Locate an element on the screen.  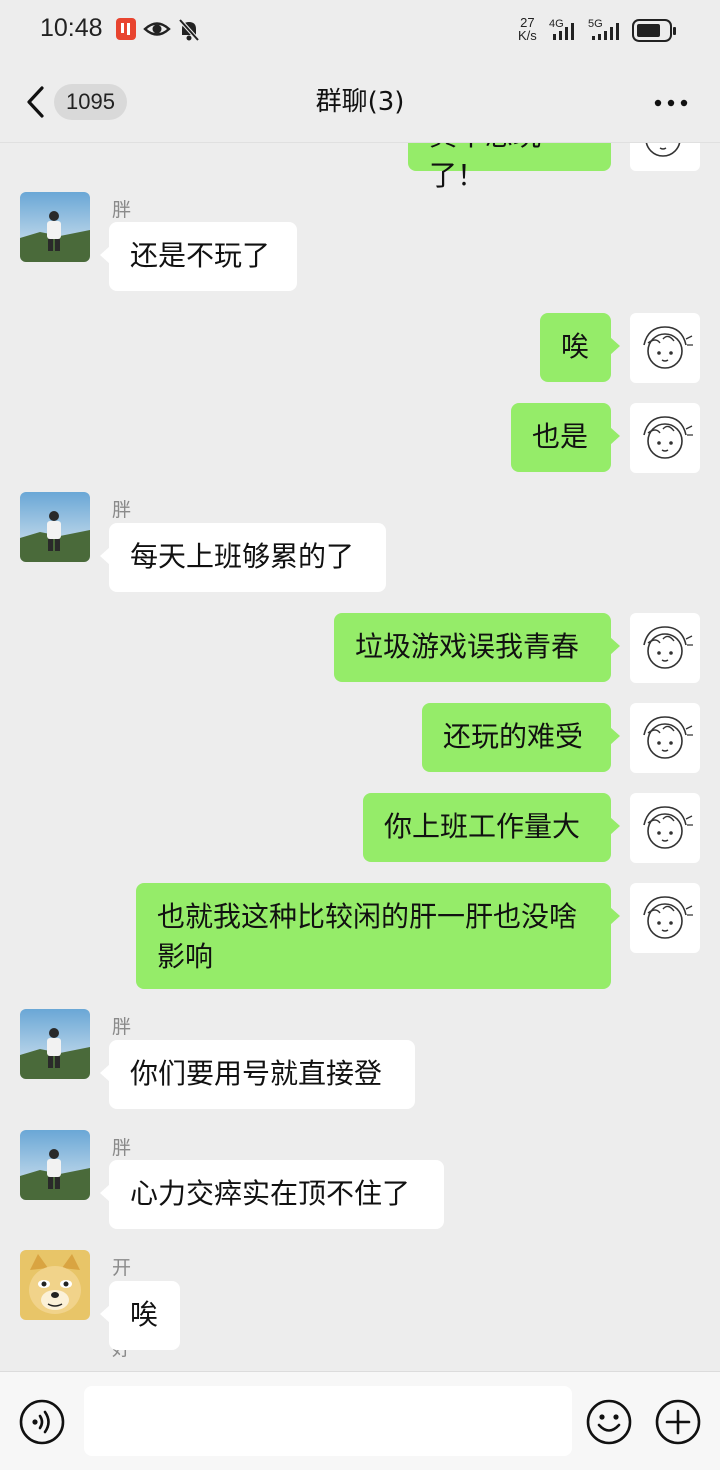
page-title: 群聊(3) is located at coordinates (360, 102).